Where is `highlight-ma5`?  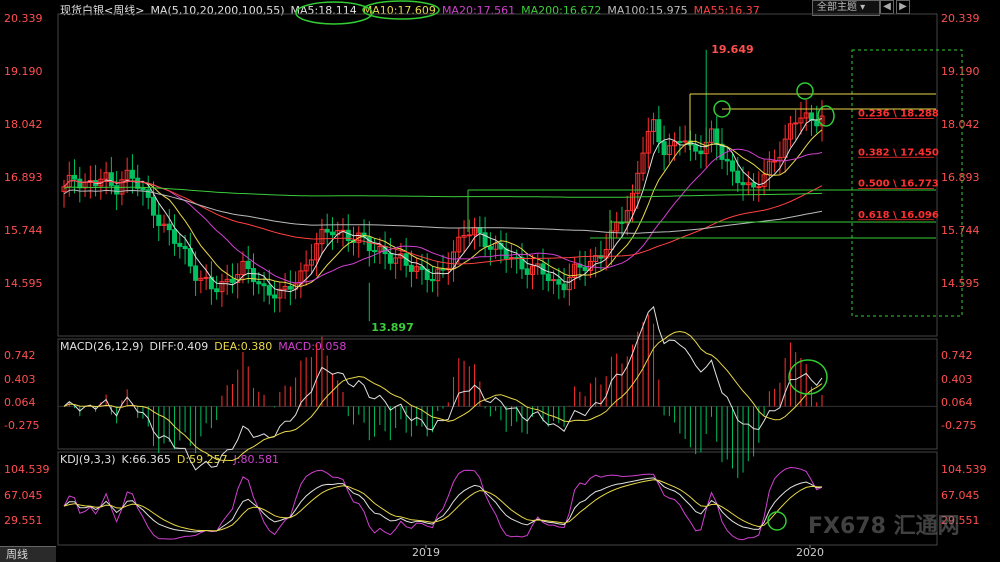
highlight-ma5 is located at coordinates (334, 13).